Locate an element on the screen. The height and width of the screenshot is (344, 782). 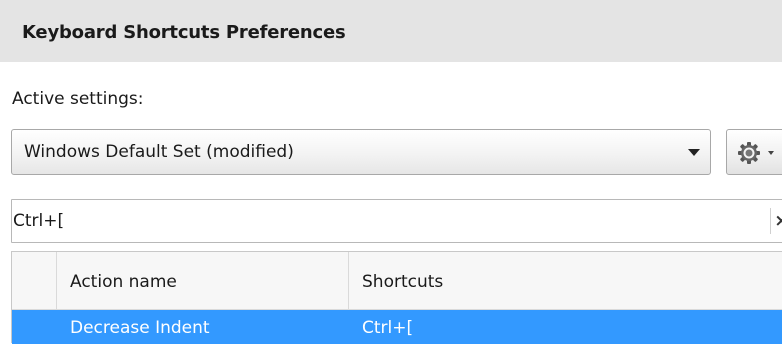
column-header-shortcuts-label: Shortcuts is located at coordinates (403, 282).